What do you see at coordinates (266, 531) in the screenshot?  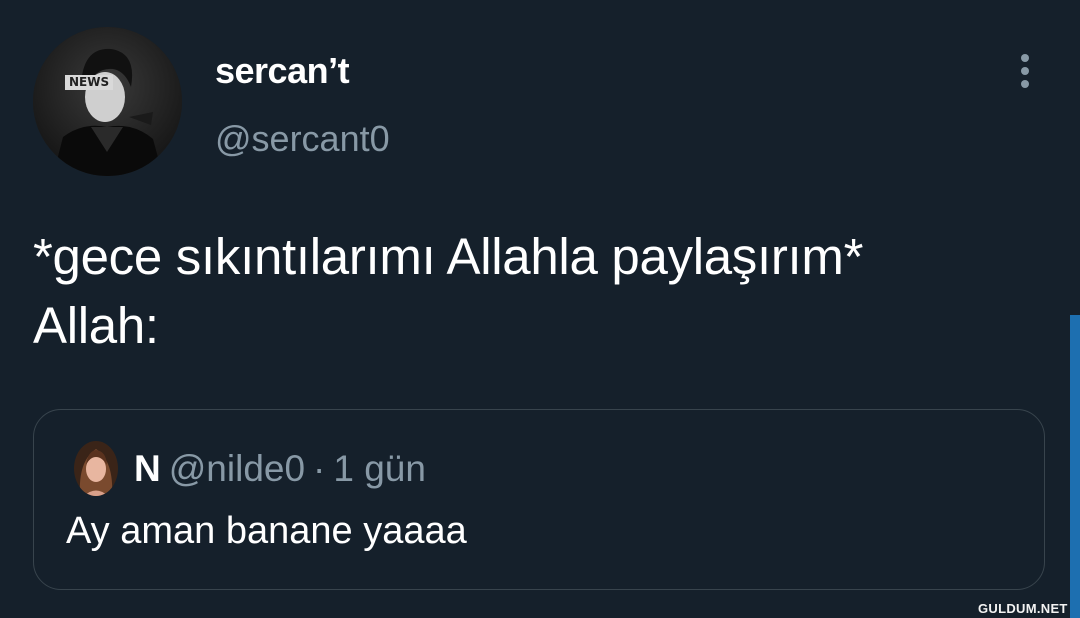 I see `quoted-tweet-text: Ay aman banane yaaaa` at bounding box center [266, 531].